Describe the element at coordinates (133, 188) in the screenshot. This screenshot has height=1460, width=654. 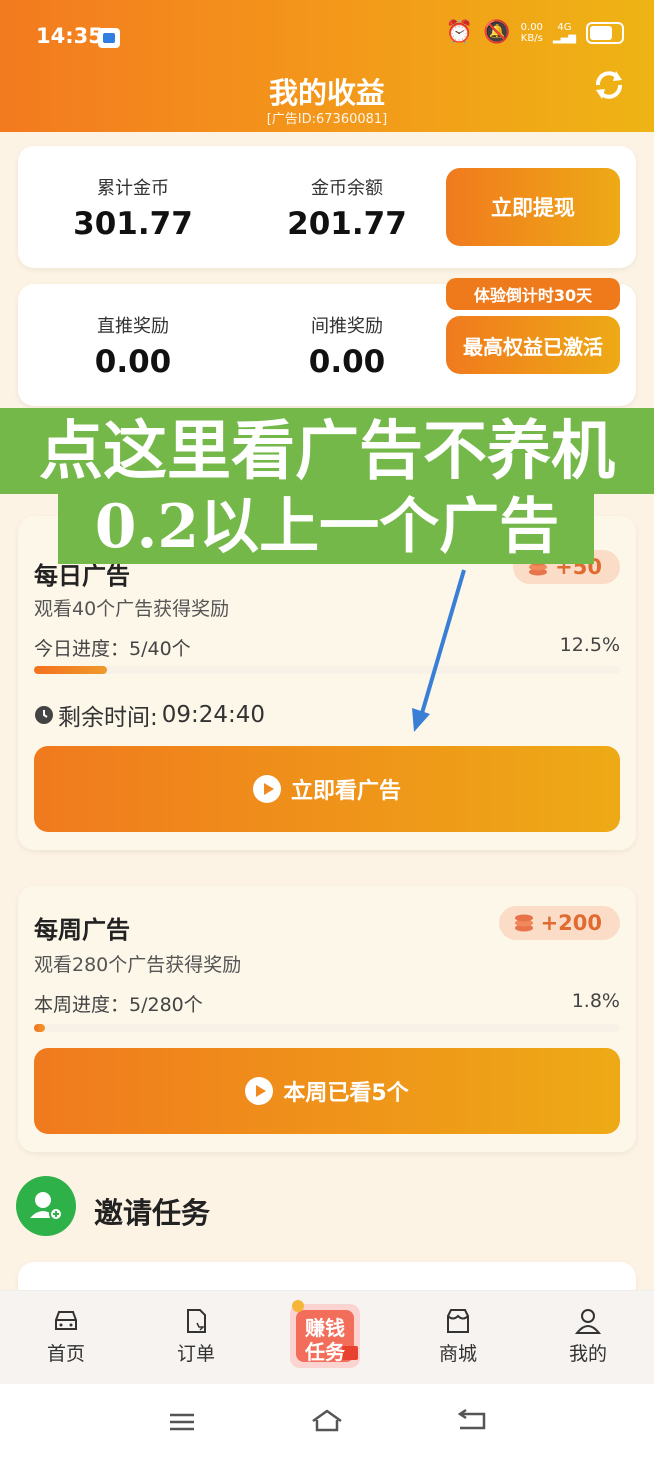
I see `total-coins-label: 累计金币` at that location.